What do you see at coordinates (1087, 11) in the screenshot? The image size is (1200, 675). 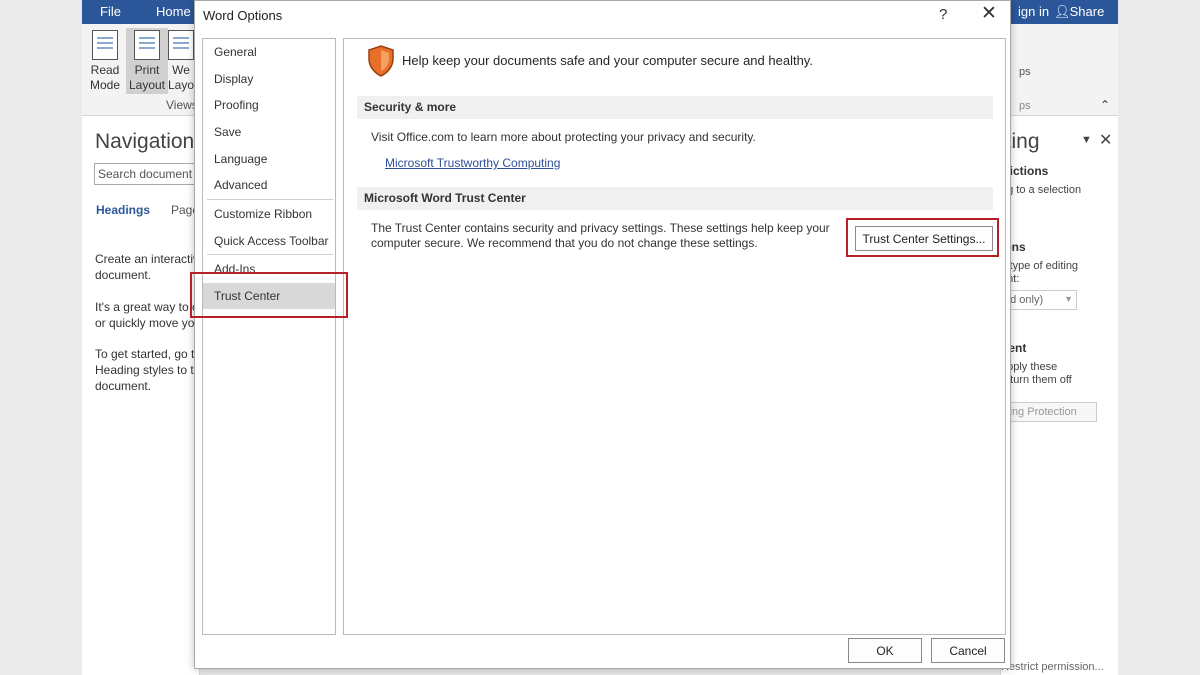 I see `share-label: Share` at bounding box center [1087, 11].